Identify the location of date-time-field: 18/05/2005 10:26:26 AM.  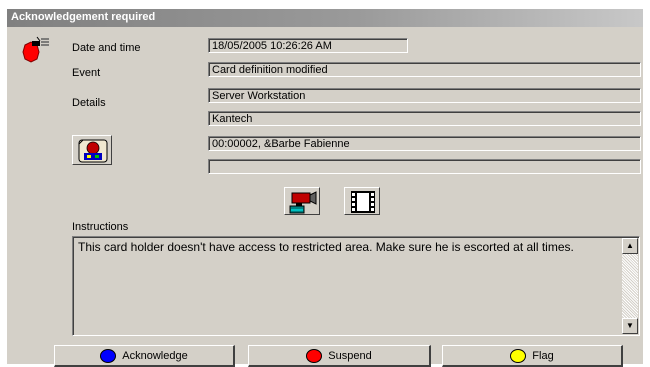
(308, 45).